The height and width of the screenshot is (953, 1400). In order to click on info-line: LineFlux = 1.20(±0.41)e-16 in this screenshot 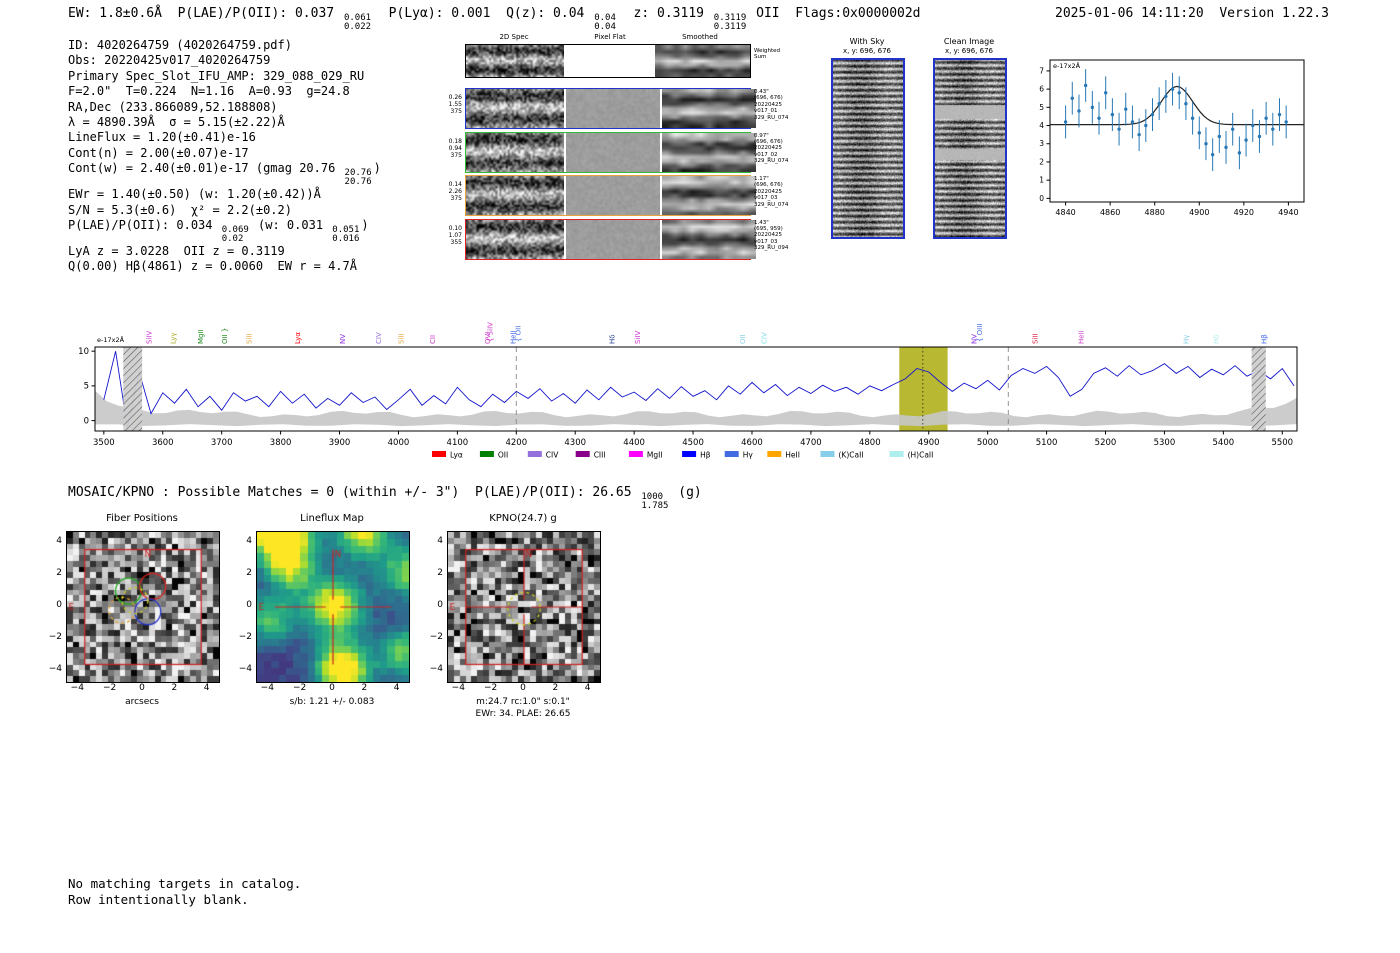, I will do `click(162, 137)`.